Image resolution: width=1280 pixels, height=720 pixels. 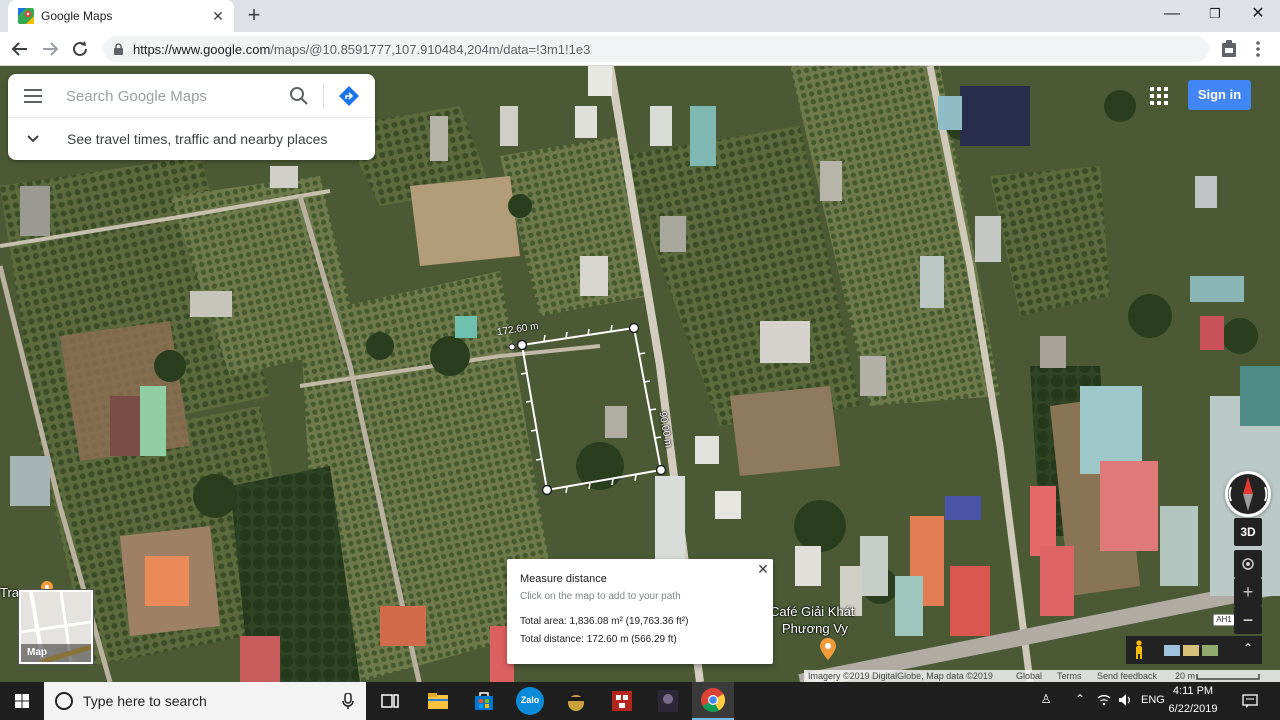 I want to click on people-icon: ♙, so click(x=1046, y=700).